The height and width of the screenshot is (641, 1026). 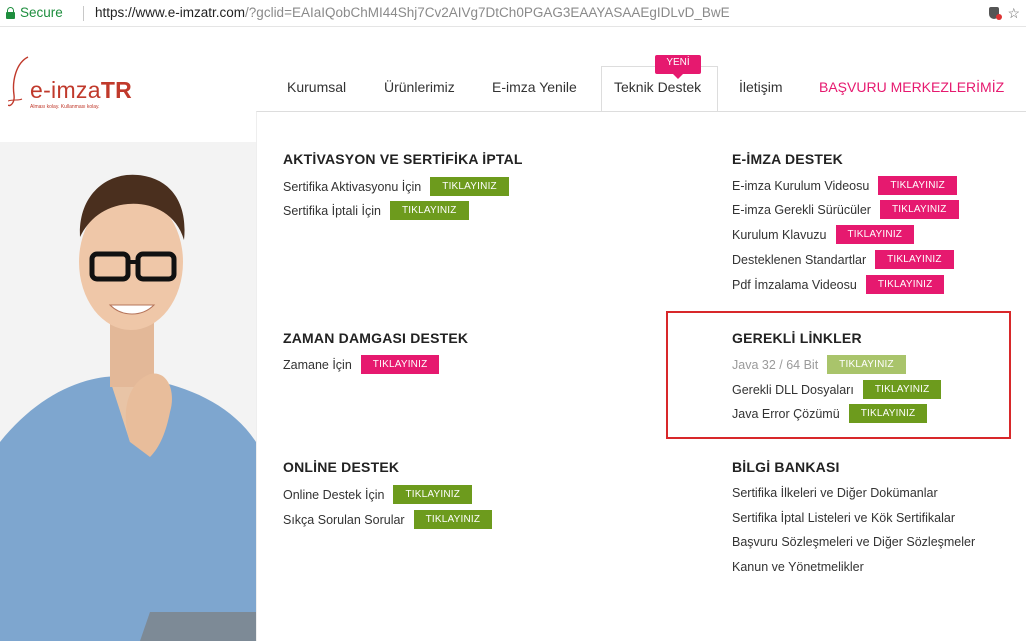 What do you see at coordinates (41, 12) in the screenshot?
I see `secure-label: Secure` at bounding box center [41, 12].